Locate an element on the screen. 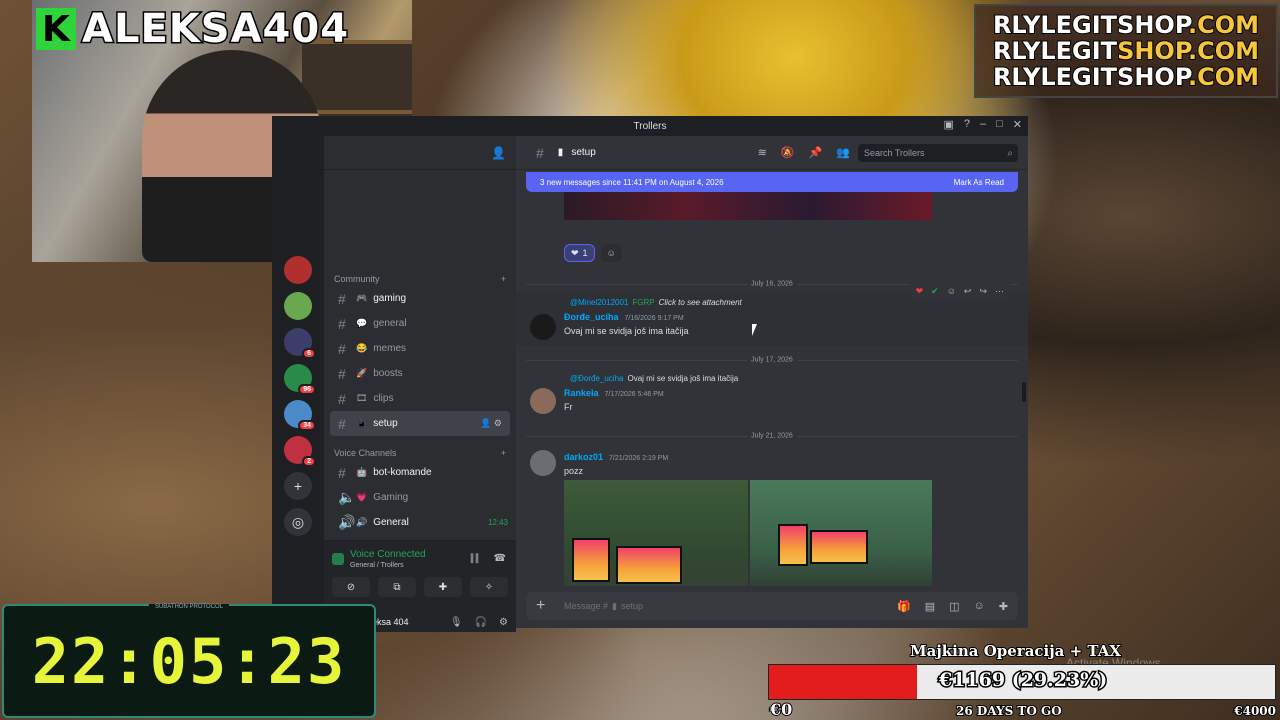 The image size is (1280, 720). sticker-icon: ◫ is located at coordinates (954, 606).